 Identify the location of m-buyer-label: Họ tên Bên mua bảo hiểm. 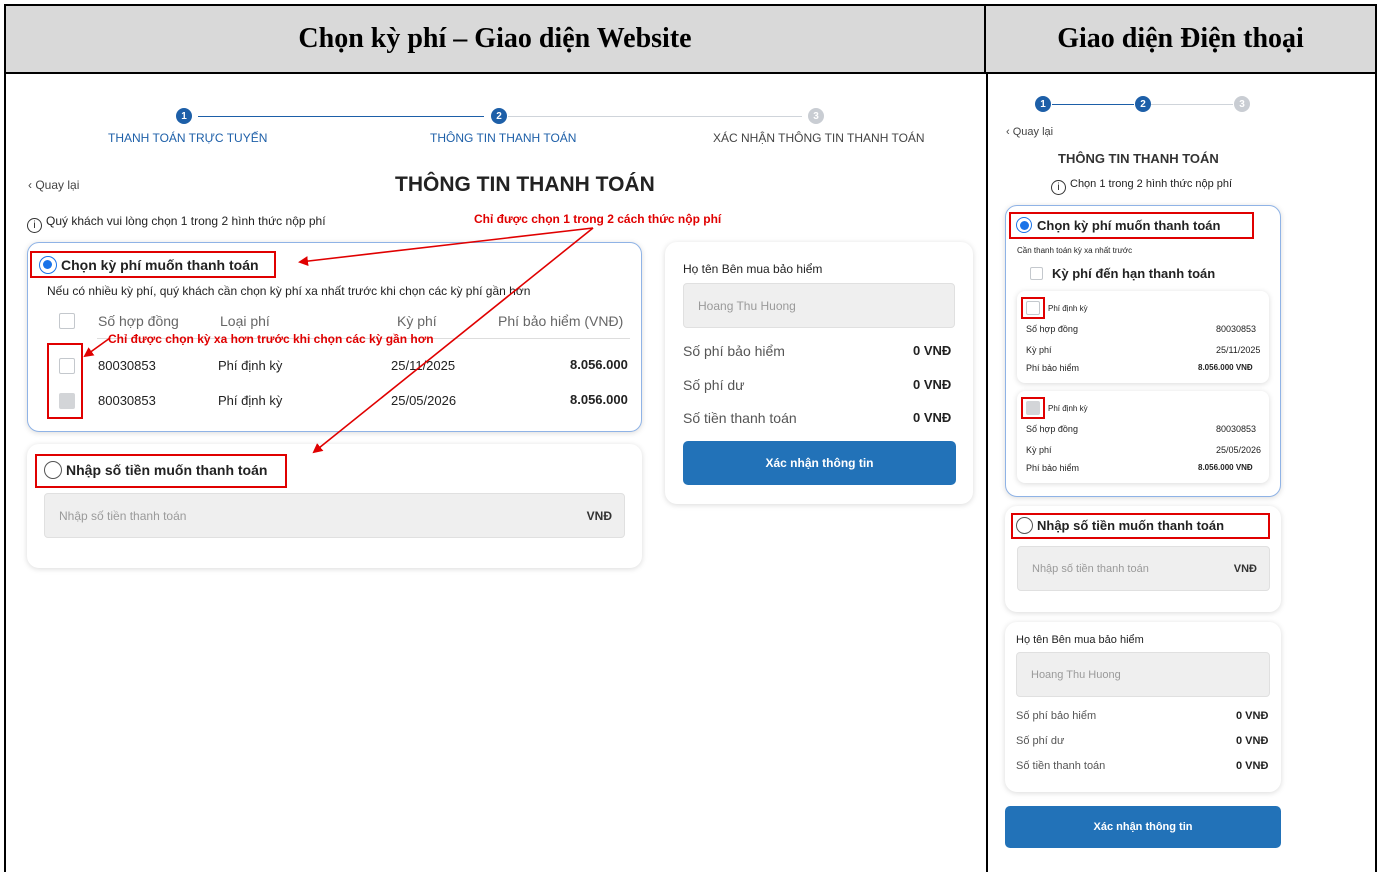
(1080, 640).